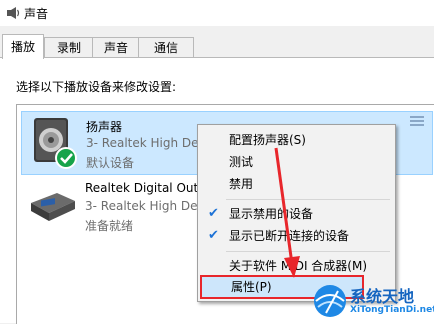 The width and height of the screenshot is (434, 324). What do you see at coordinates (141, 188) in the screenshot?
I see `device-name: Realtek Digital Out` at bounding box center [141, 188].